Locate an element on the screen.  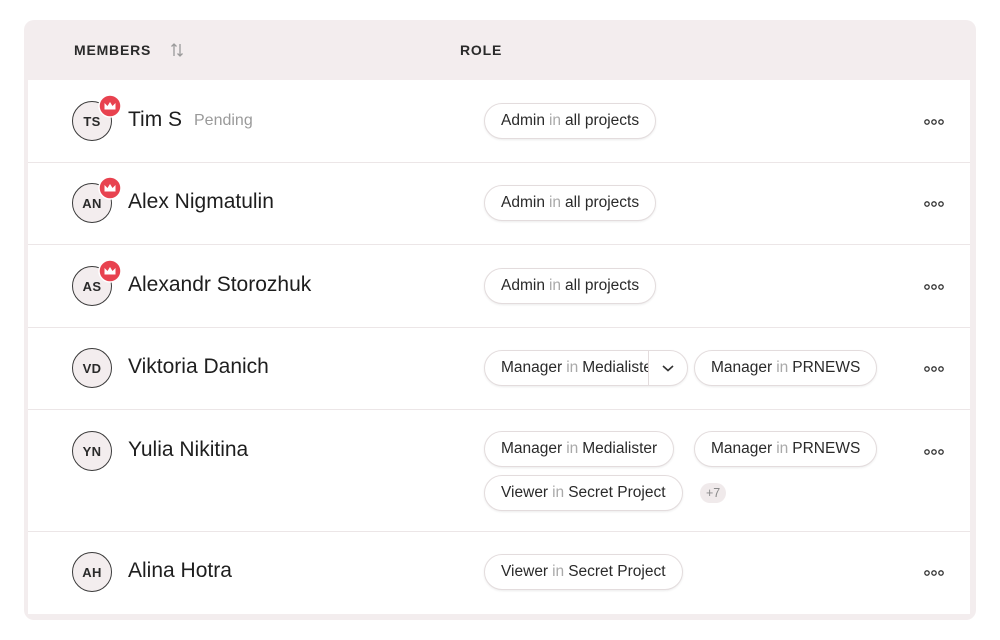
role-chip-expandable: ManagerinMedialister is located at coordinates (586, 368).